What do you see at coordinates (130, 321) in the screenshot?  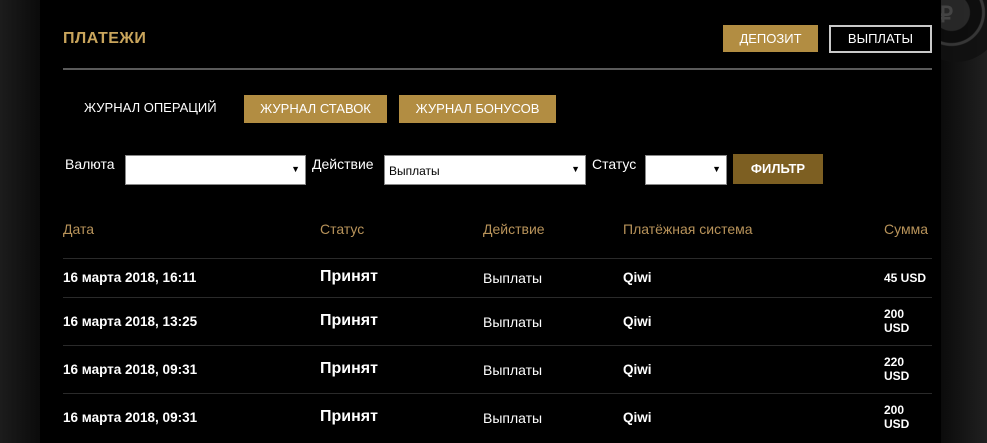 I see `row-date: 16 марта 2018, 13:25` at bounding box center [130, 321].